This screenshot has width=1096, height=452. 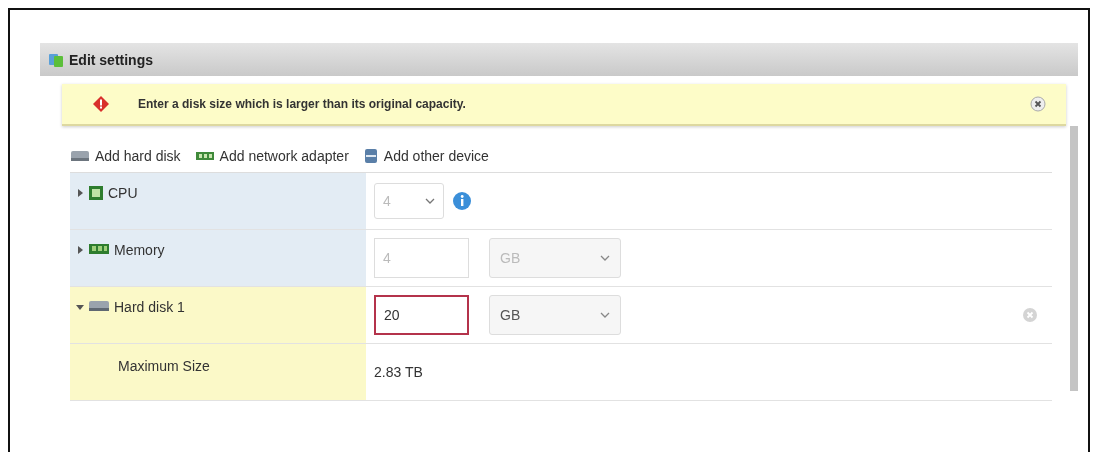 I want to click on close-icon, so click(x=1038, y=104).